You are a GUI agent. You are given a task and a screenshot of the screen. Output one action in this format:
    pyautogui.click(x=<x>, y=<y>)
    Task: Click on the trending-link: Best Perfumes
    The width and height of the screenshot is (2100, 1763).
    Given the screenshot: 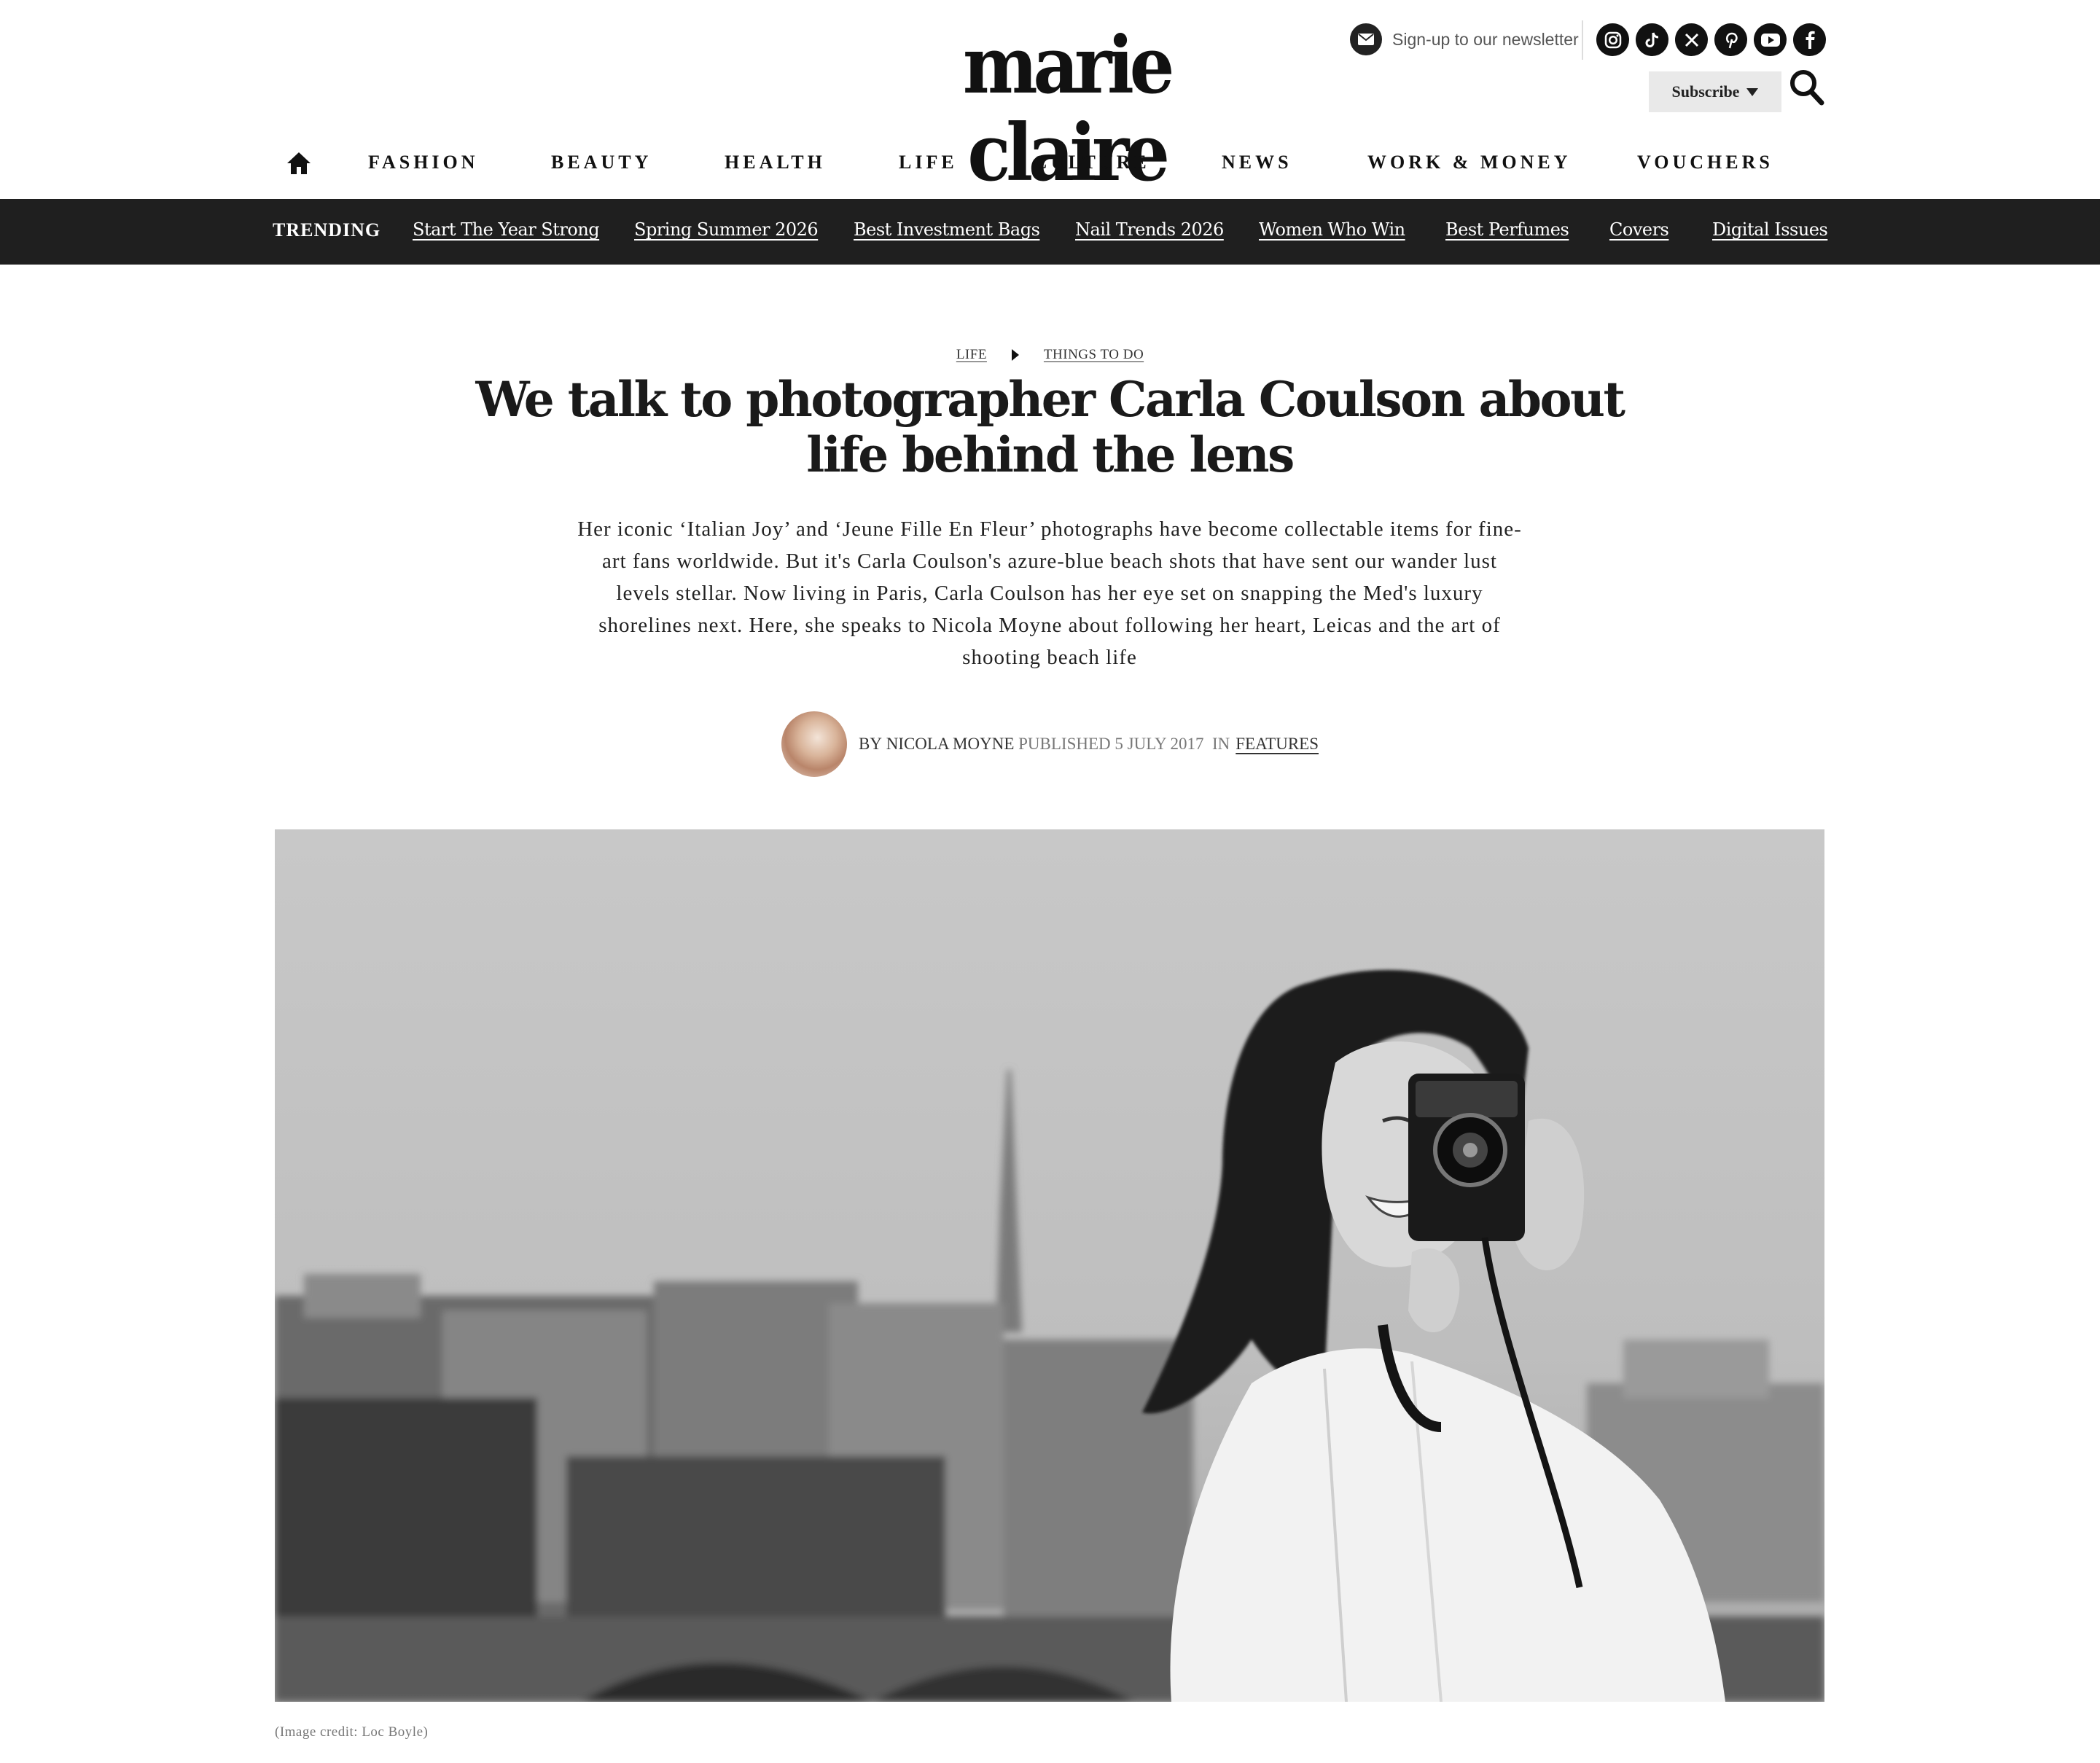 What is the action you would take?
    pyautogui.click(x=1507, y=229)
    